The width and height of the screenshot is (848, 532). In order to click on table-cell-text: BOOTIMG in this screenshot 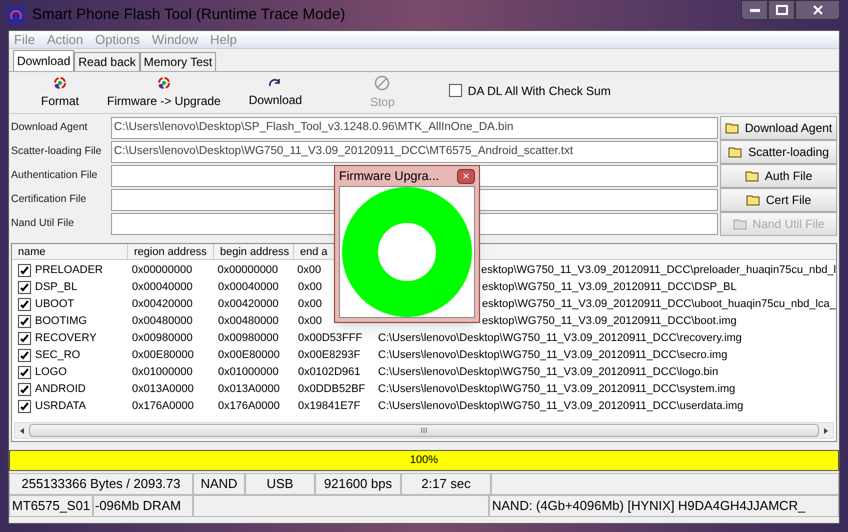, I will do `click(61, 322)`.